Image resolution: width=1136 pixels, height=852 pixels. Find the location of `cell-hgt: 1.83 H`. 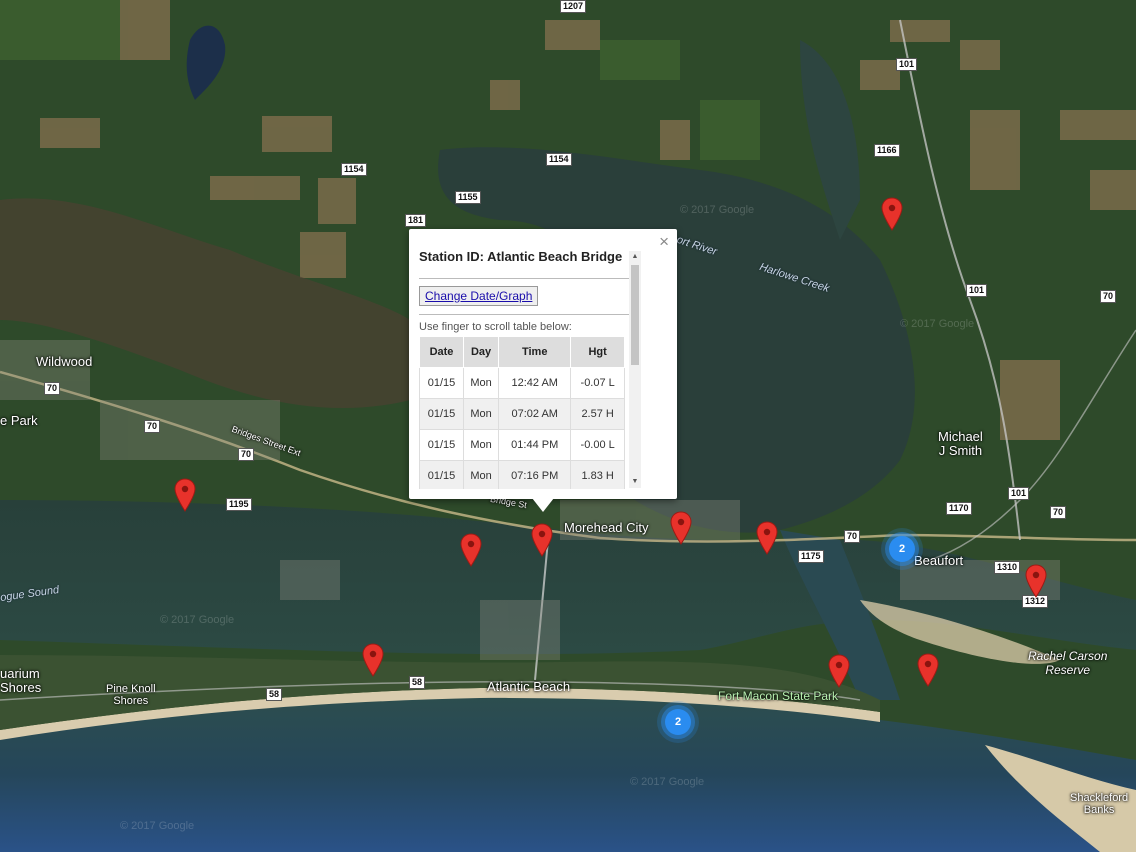

cell-hgt: 1.83 H is located at coordinates (597, 474).